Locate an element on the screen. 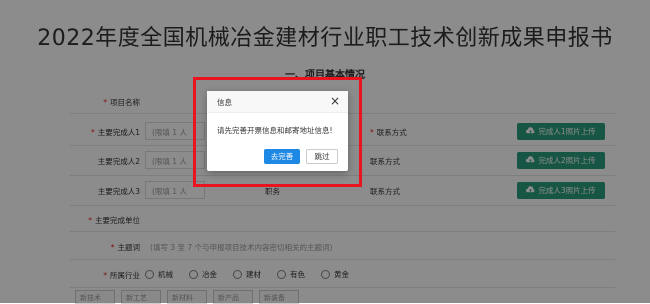 The image size is (650, 304). dialog-message: 请先完善开票信息和邮寄地址信息! is located at coordinates (275, 130).